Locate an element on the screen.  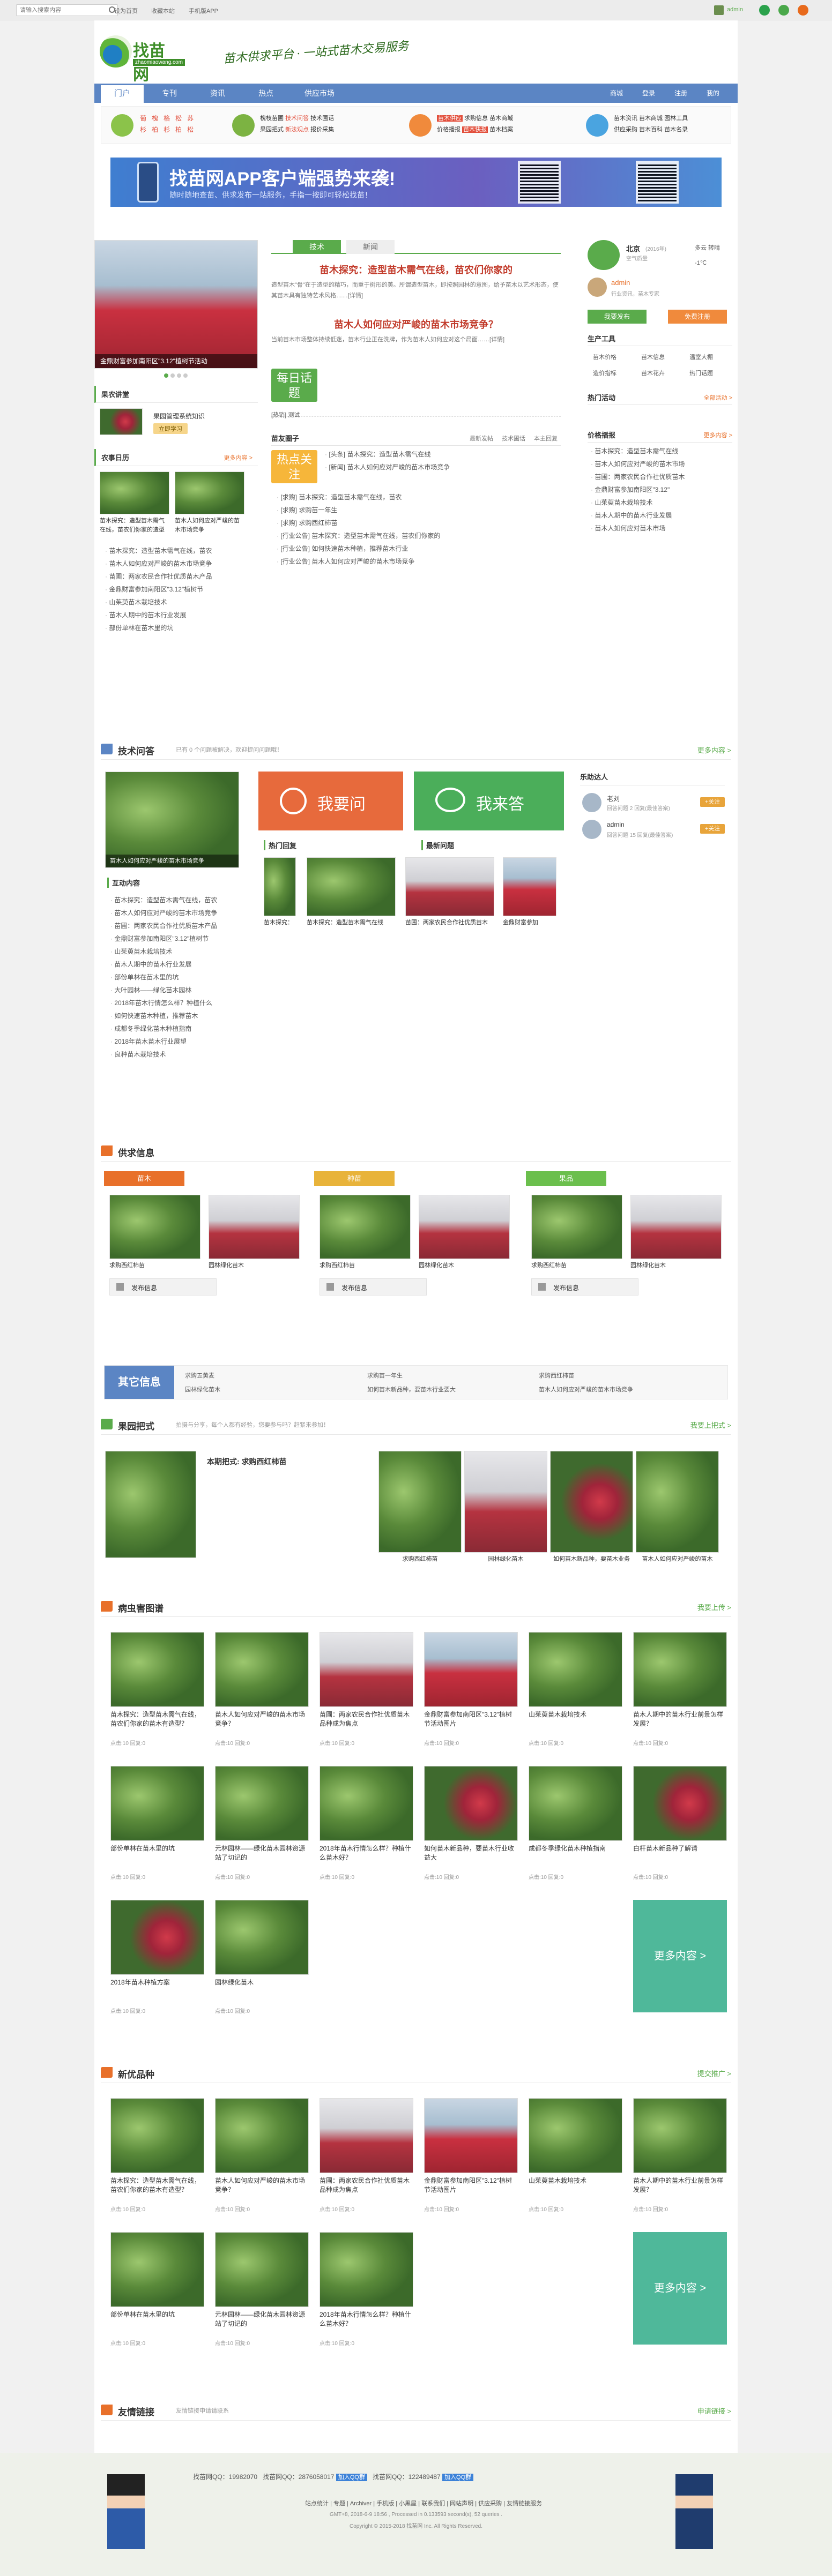
slider-dot is located at coordinates (179, 375).